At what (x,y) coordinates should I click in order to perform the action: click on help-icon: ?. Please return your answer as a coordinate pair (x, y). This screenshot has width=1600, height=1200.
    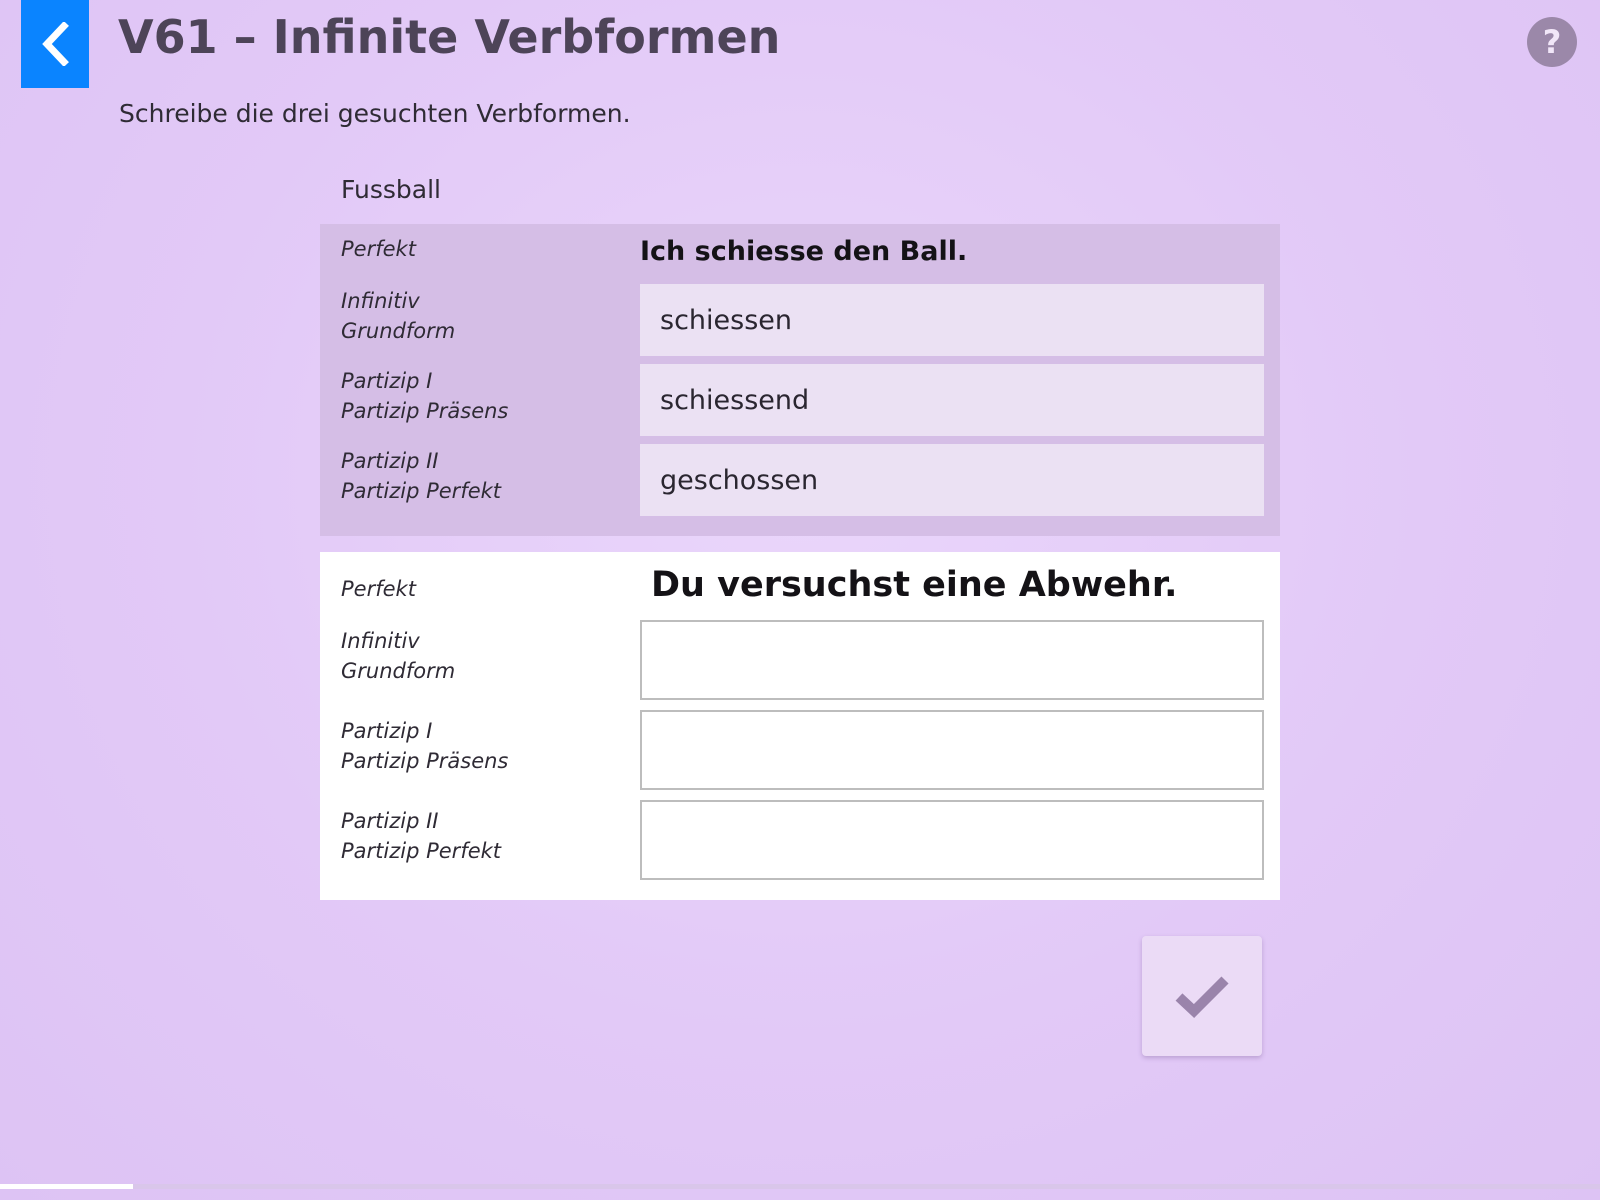
    Looking at the image, I should click on (1552, 42).